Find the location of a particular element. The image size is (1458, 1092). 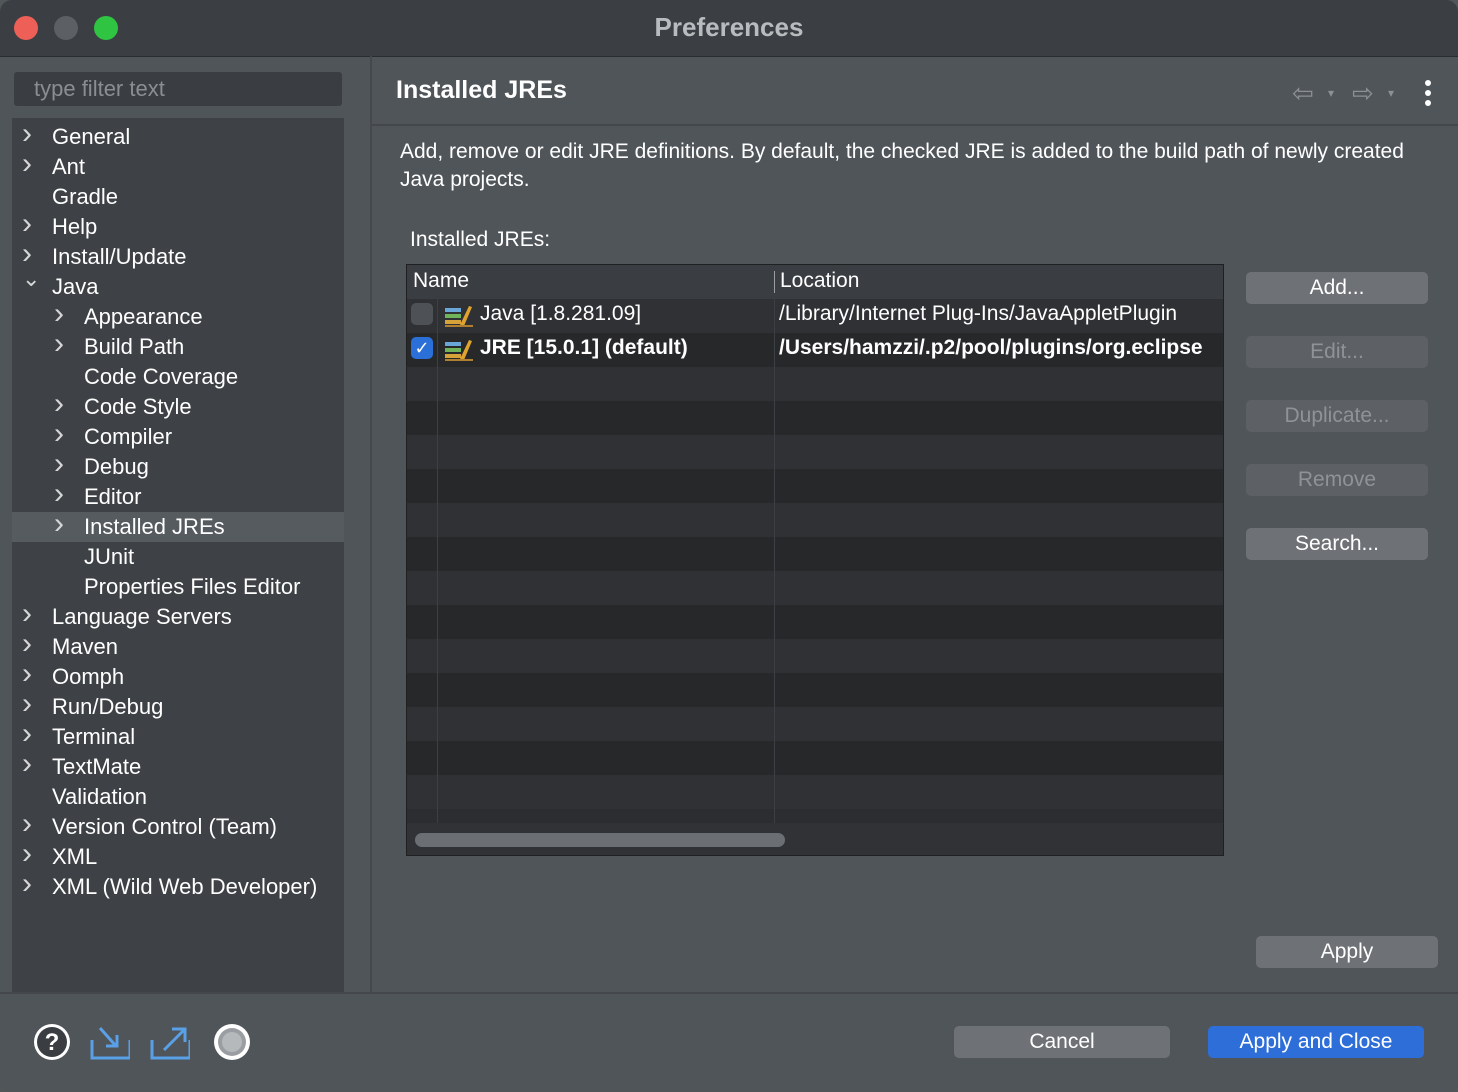

chevron-down-icon: ⌄ is located at coordinates (32, 279).